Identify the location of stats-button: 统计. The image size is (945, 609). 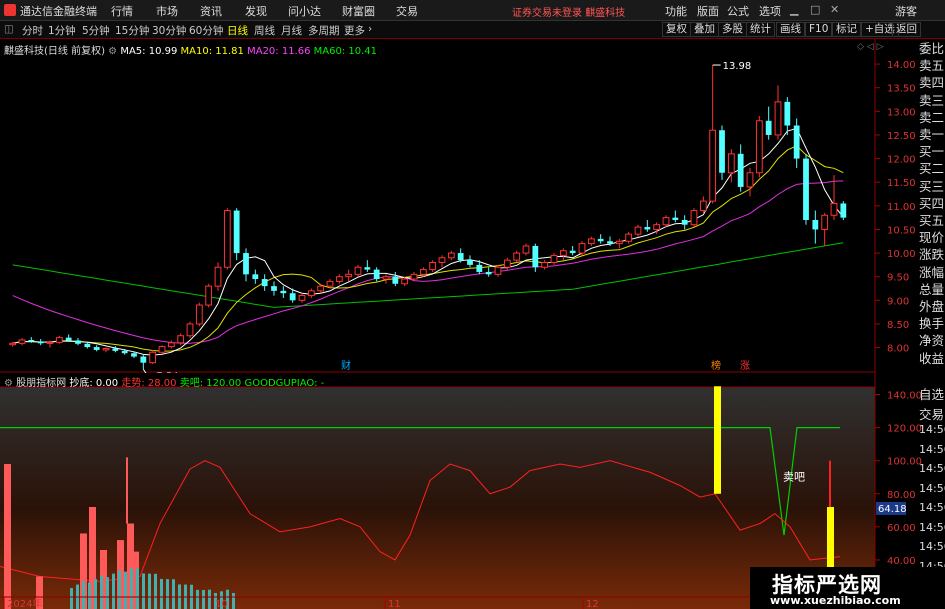
(760, 29).